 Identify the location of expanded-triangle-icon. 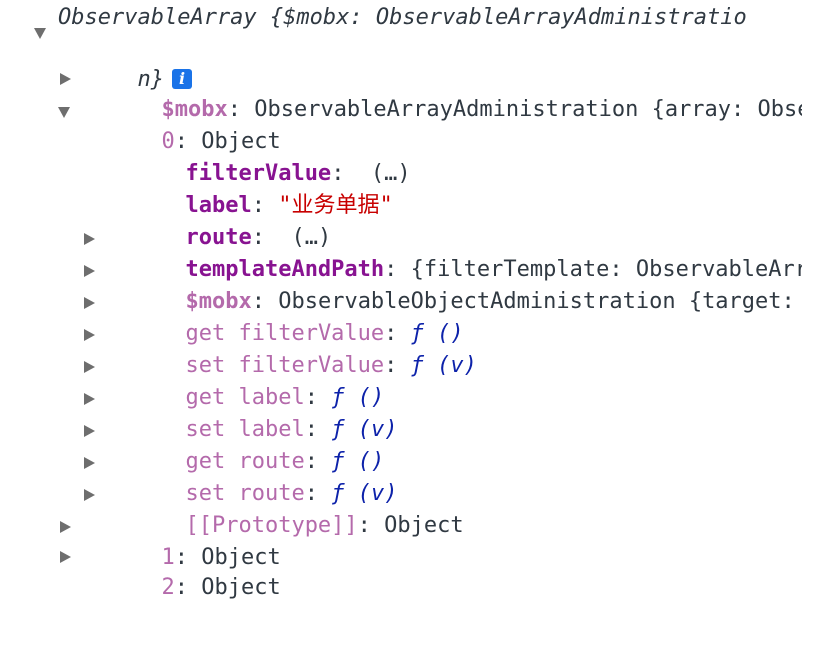
(64, 112).